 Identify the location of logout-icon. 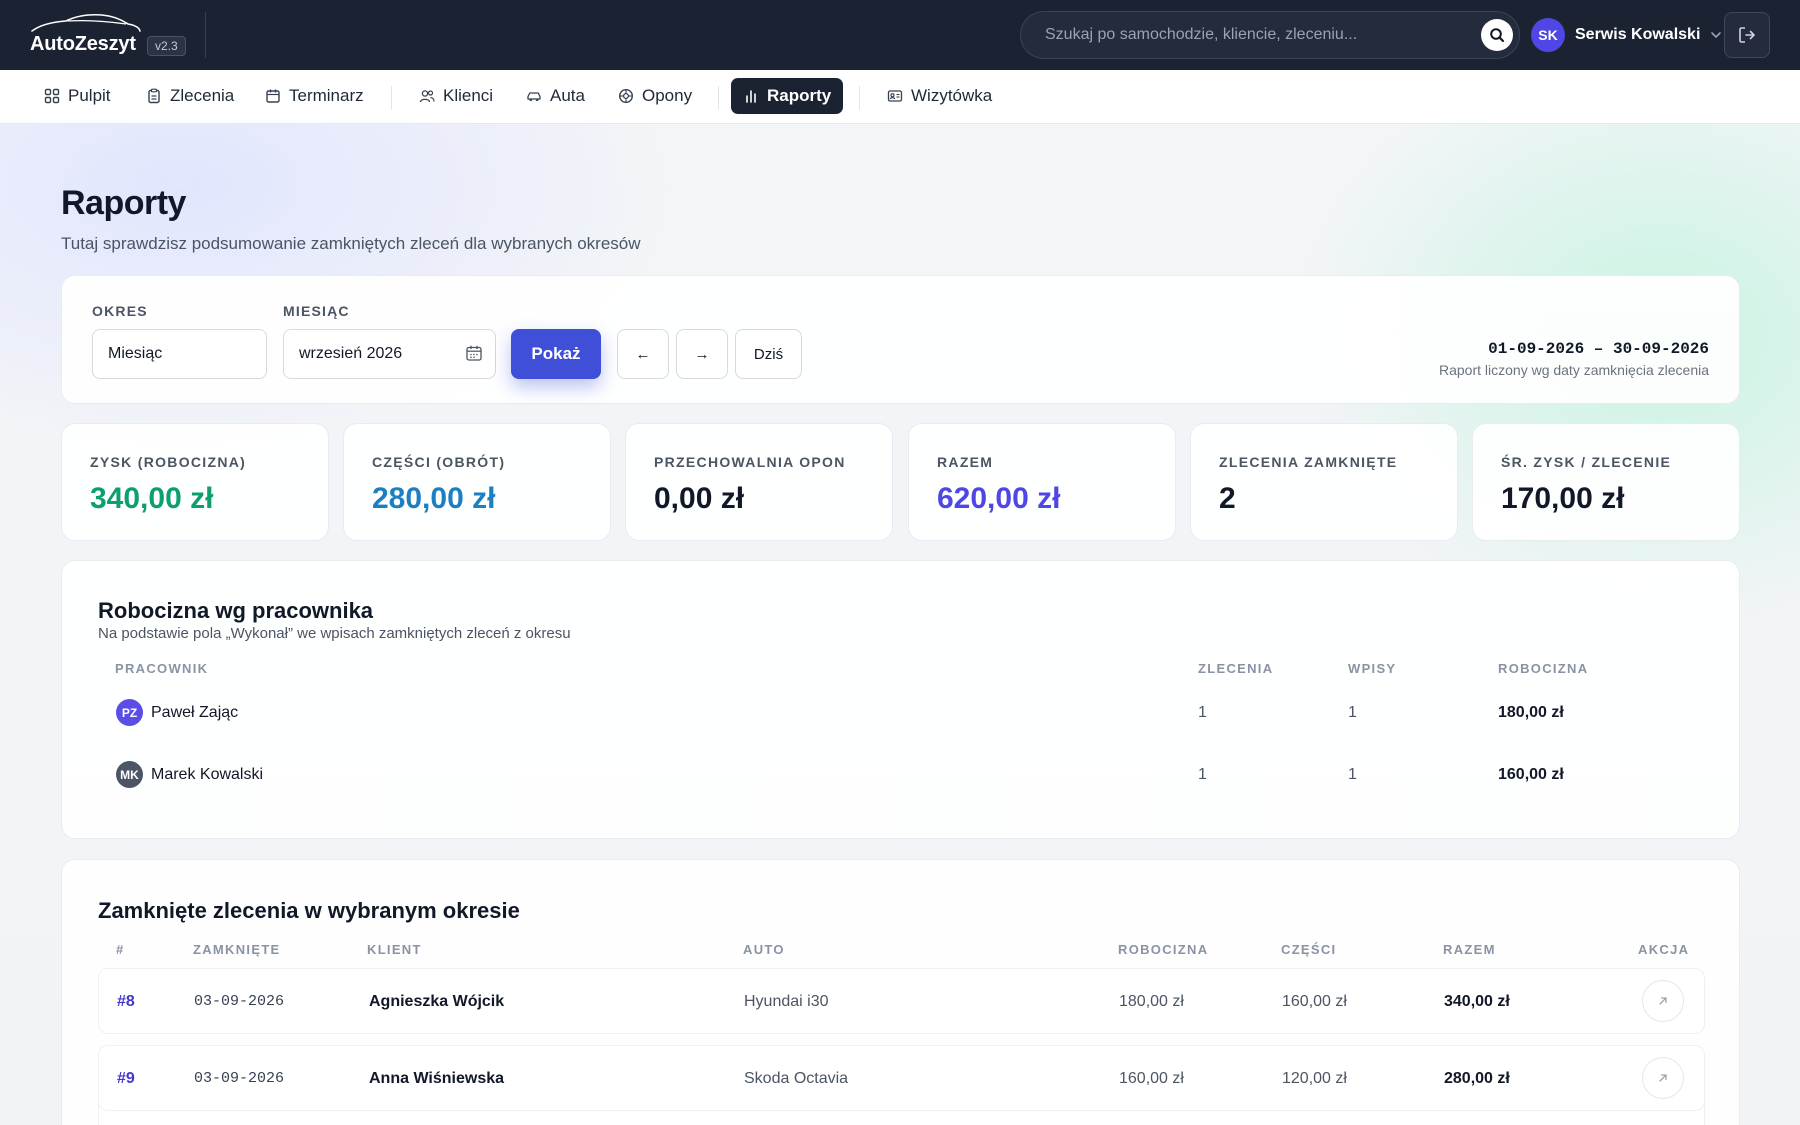
(1747, 35).